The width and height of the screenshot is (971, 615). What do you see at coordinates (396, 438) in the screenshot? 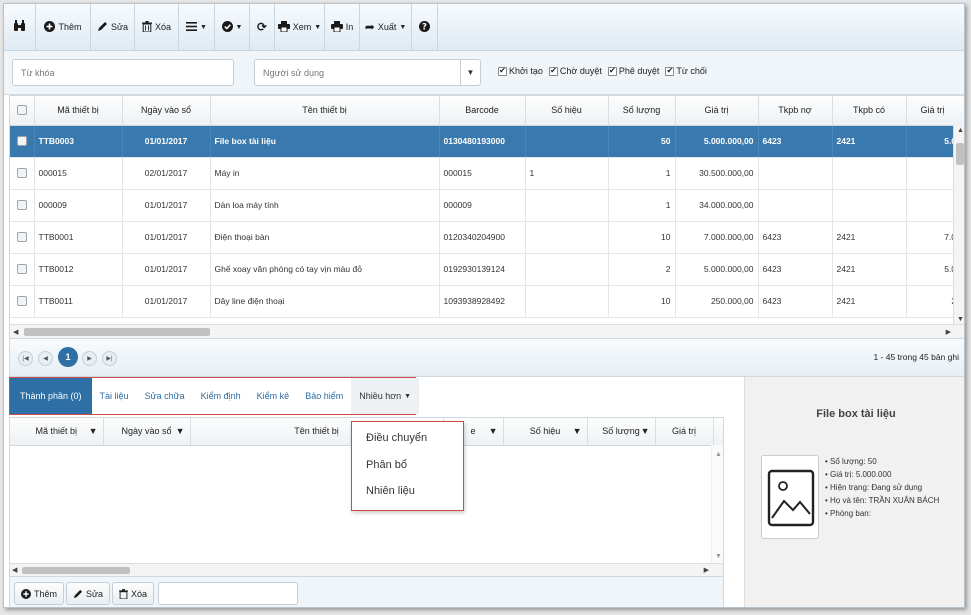
I see `menu-item-transfer: Điều chuyển` at bounding box center [396, 438].